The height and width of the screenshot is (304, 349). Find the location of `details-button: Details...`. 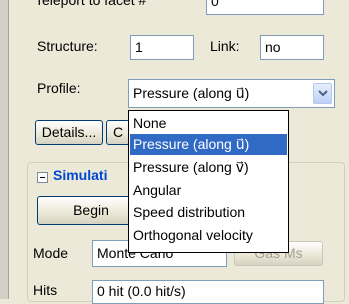

details-button: Details... is located at coordinates (69, 132).